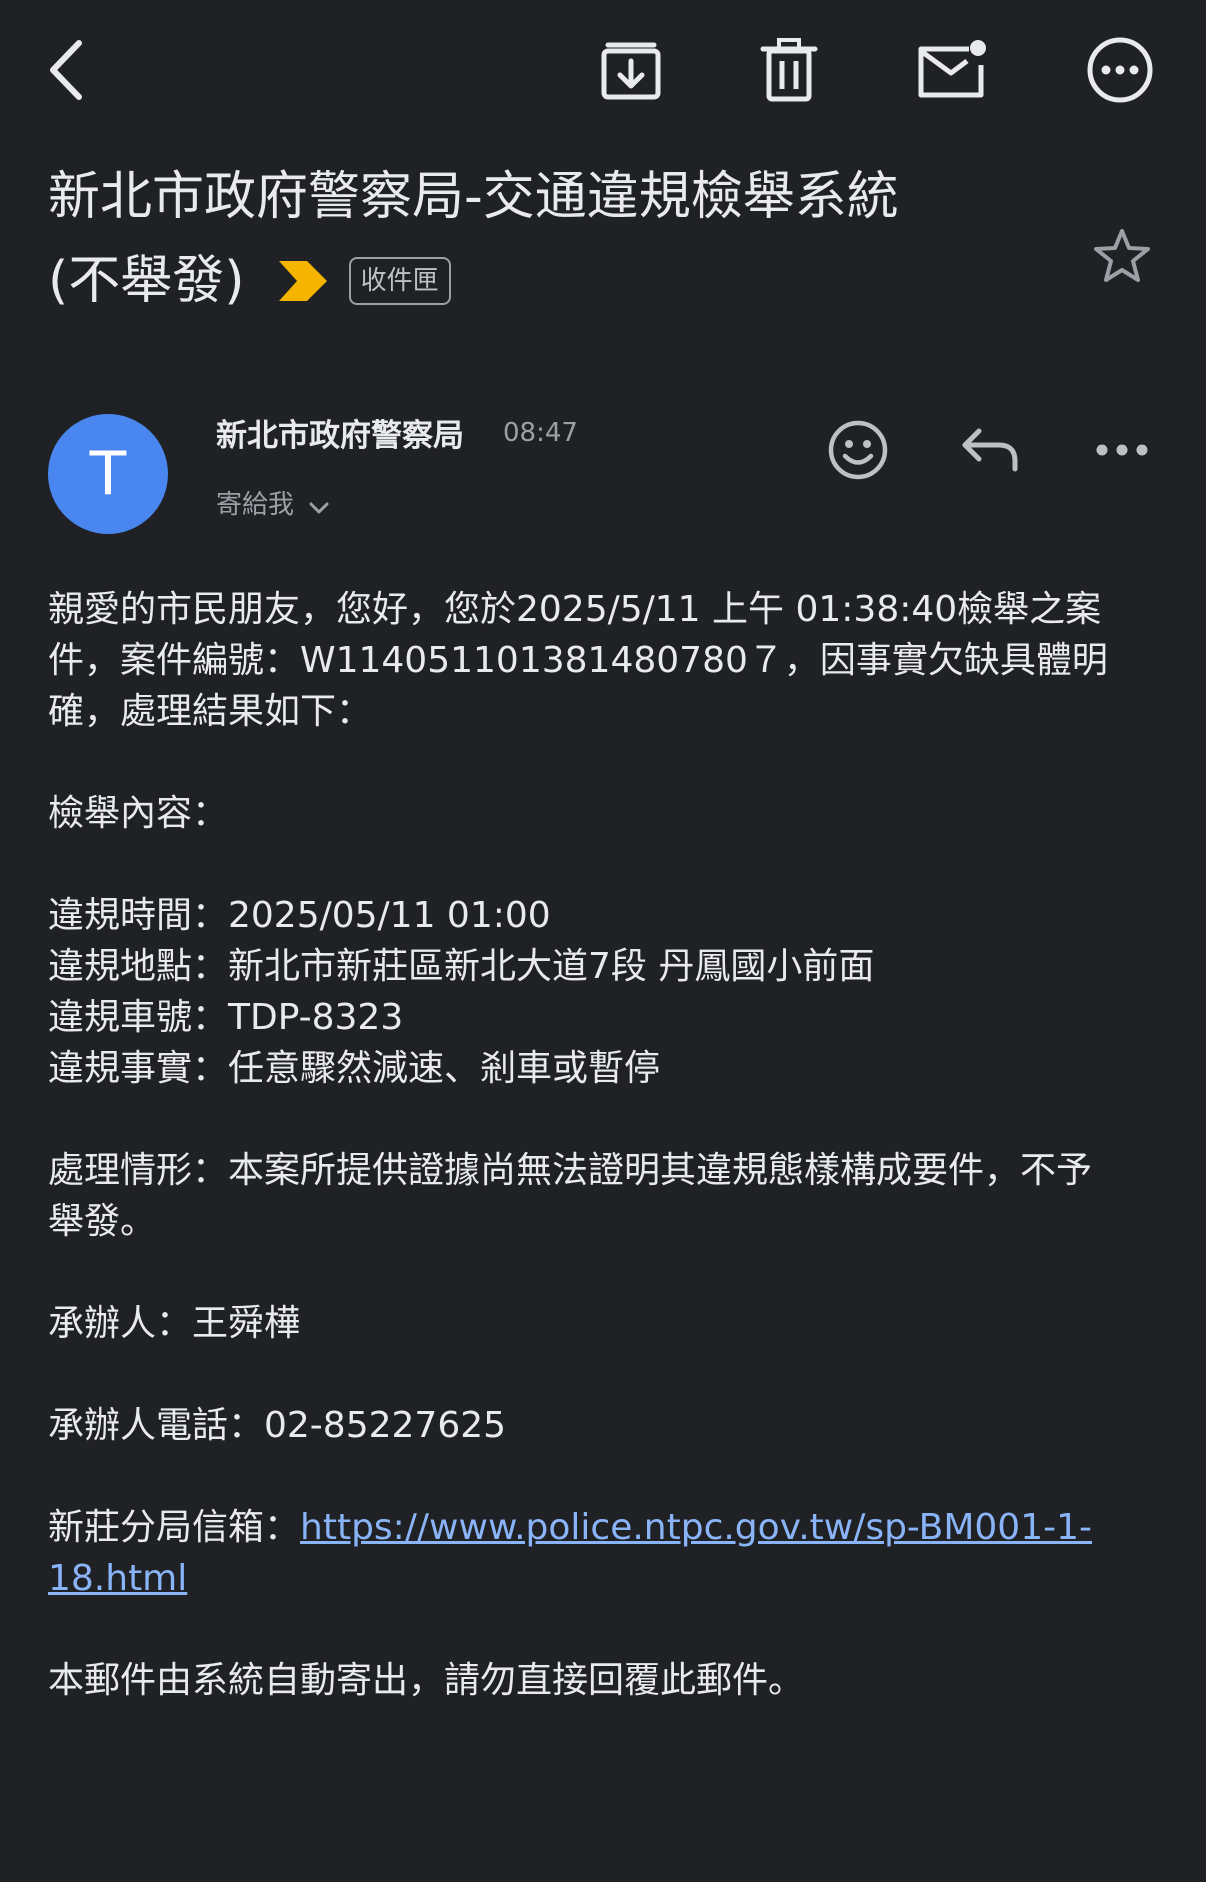  I want to click on emoji-reaction-button, so click(858, 450).